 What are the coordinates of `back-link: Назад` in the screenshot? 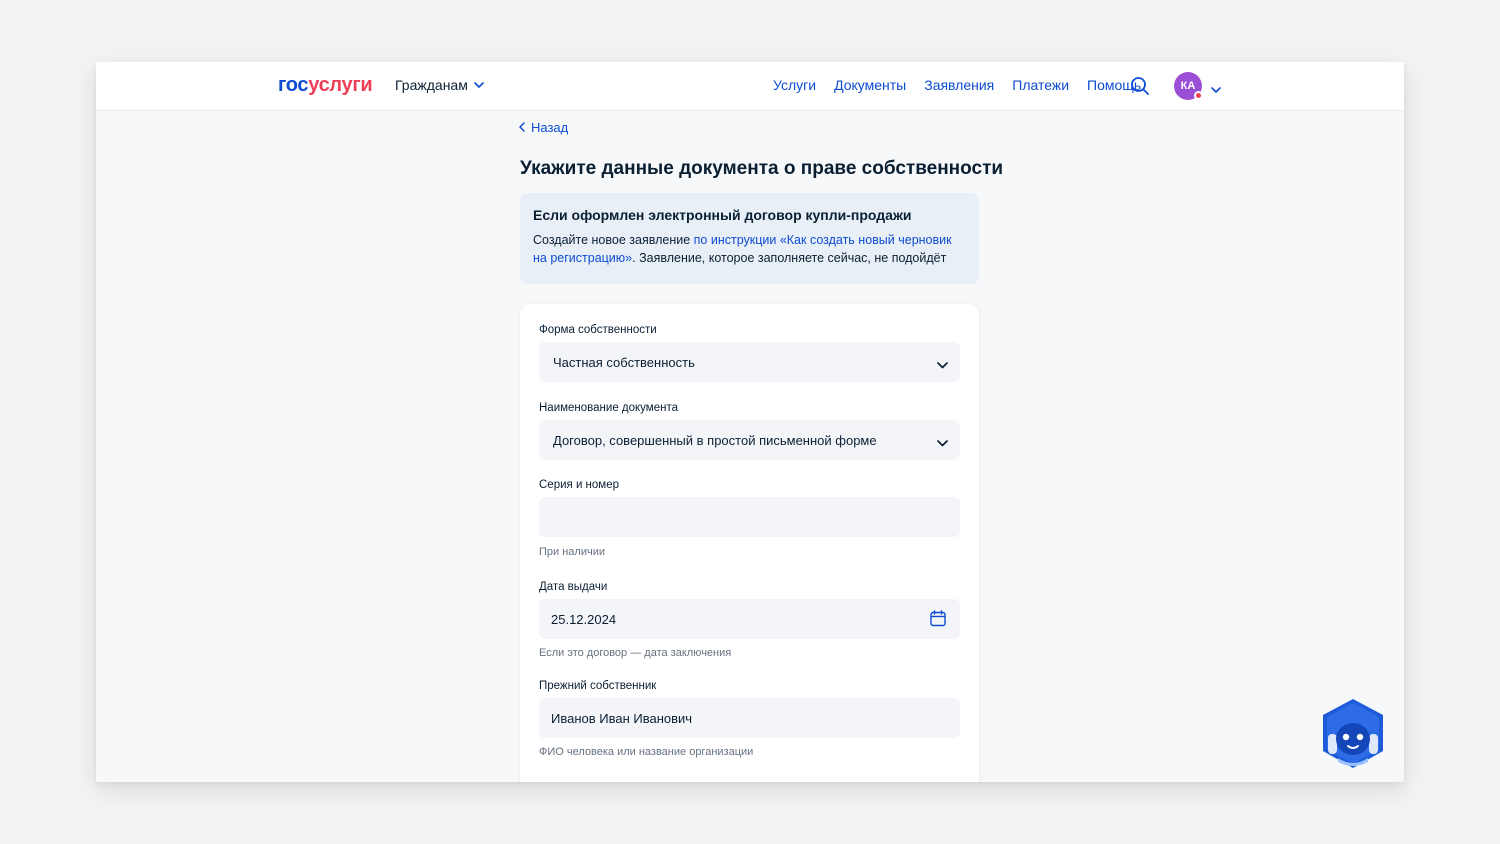 It's located at (543, 127).